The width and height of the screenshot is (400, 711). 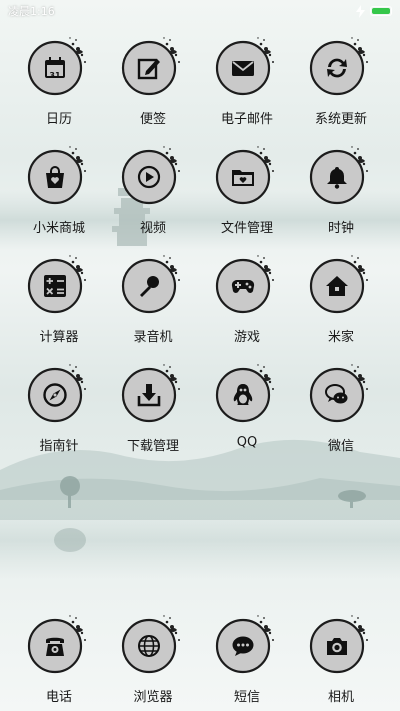 I want to click on app-label: 米家, so click(x=340, y=337).